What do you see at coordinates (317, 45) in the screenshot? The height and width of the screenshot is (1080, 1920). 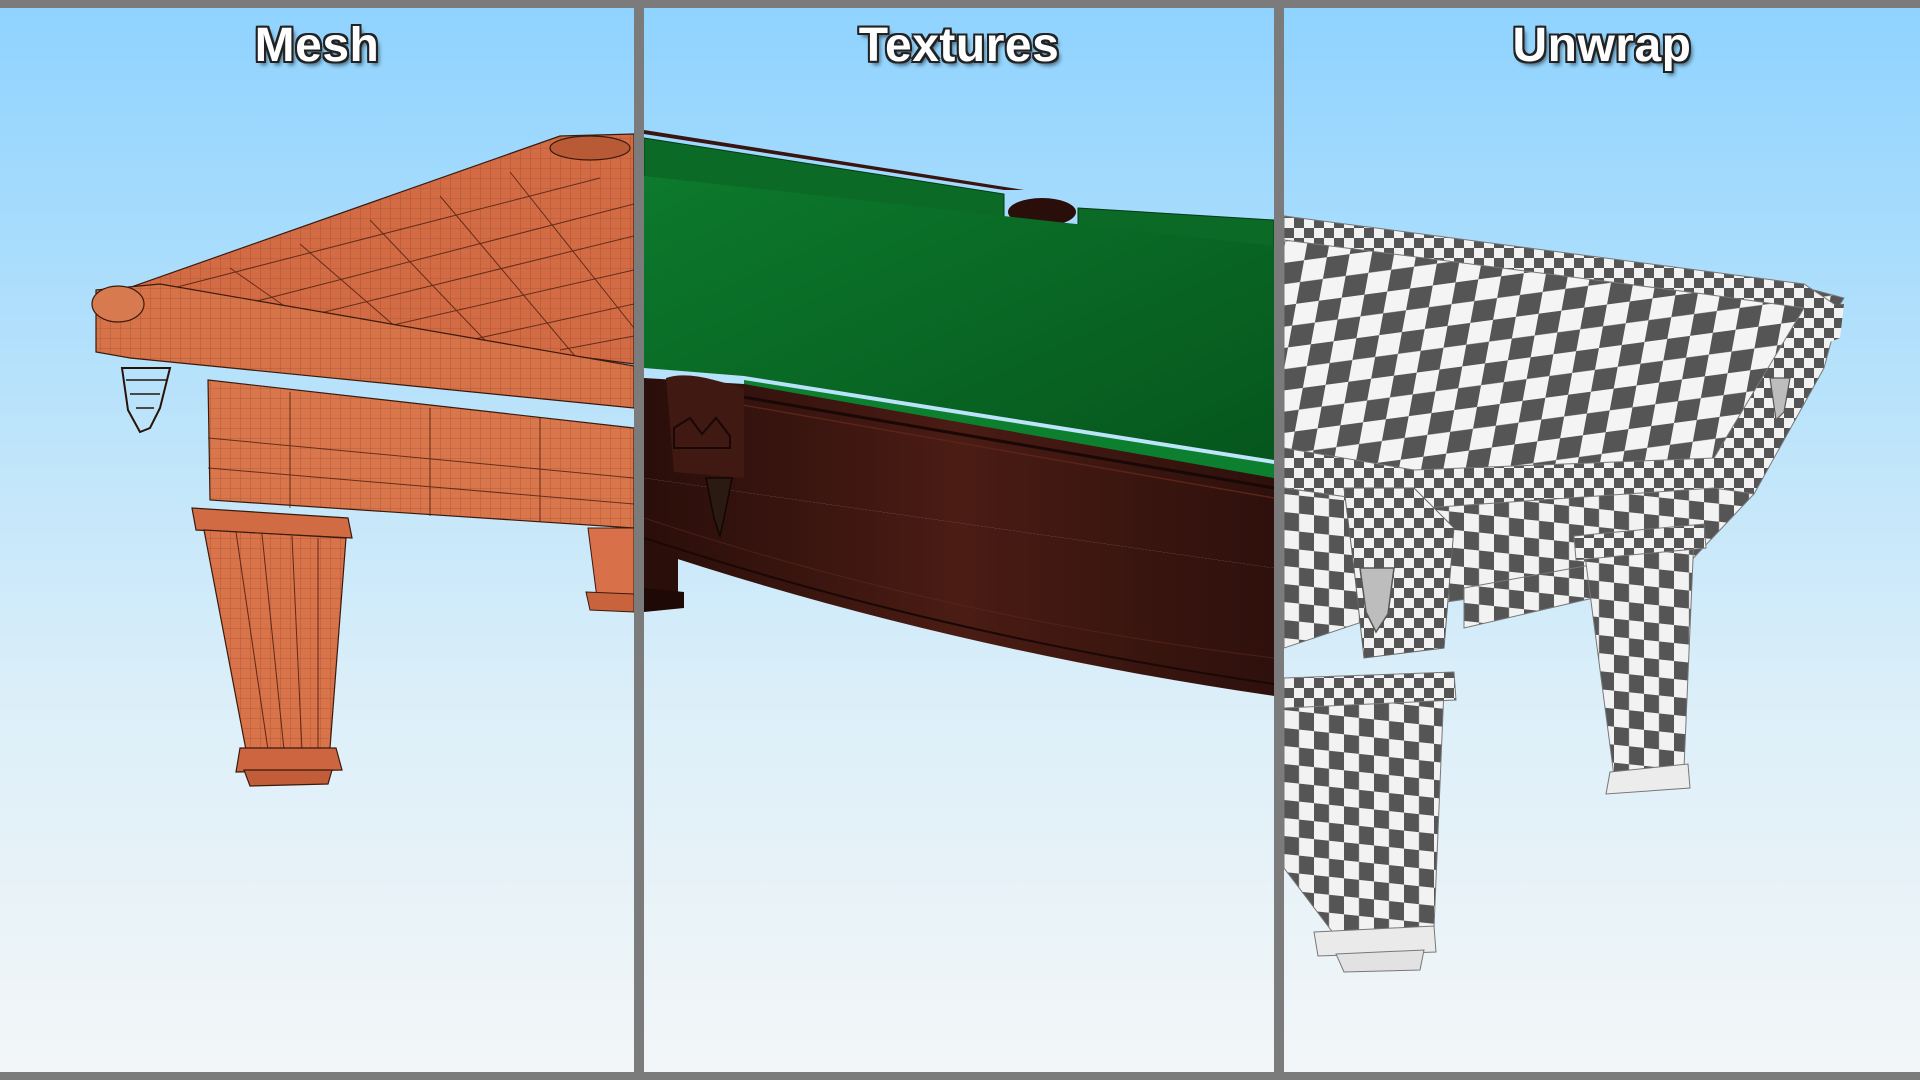 I see `mesh-title: Mesh` at bounding box center [317, 45].